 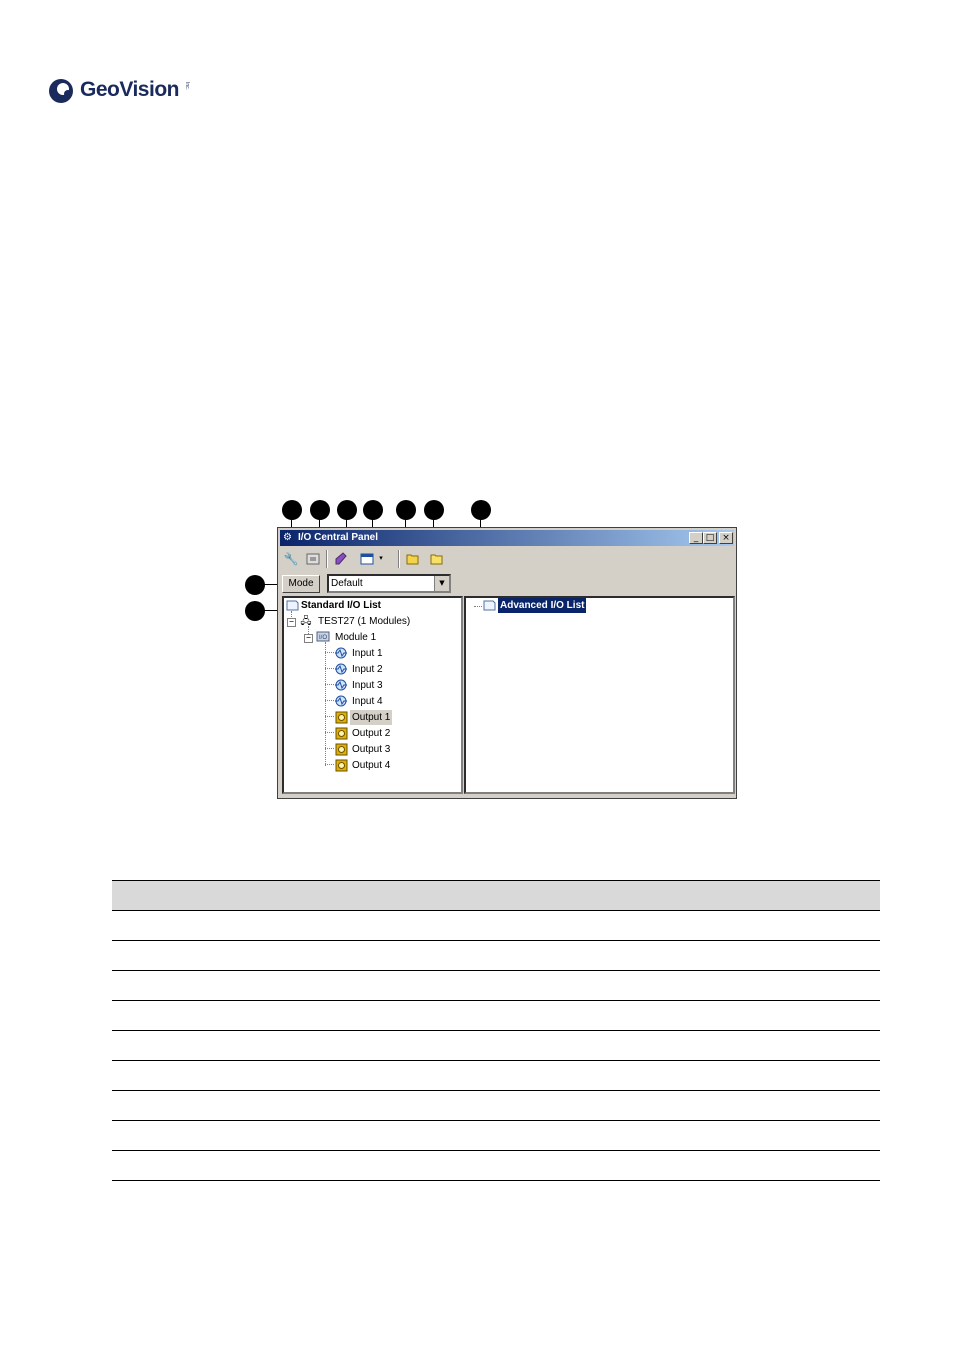 I want to click on tree-label: Input 1, so click(x=367, y=653).